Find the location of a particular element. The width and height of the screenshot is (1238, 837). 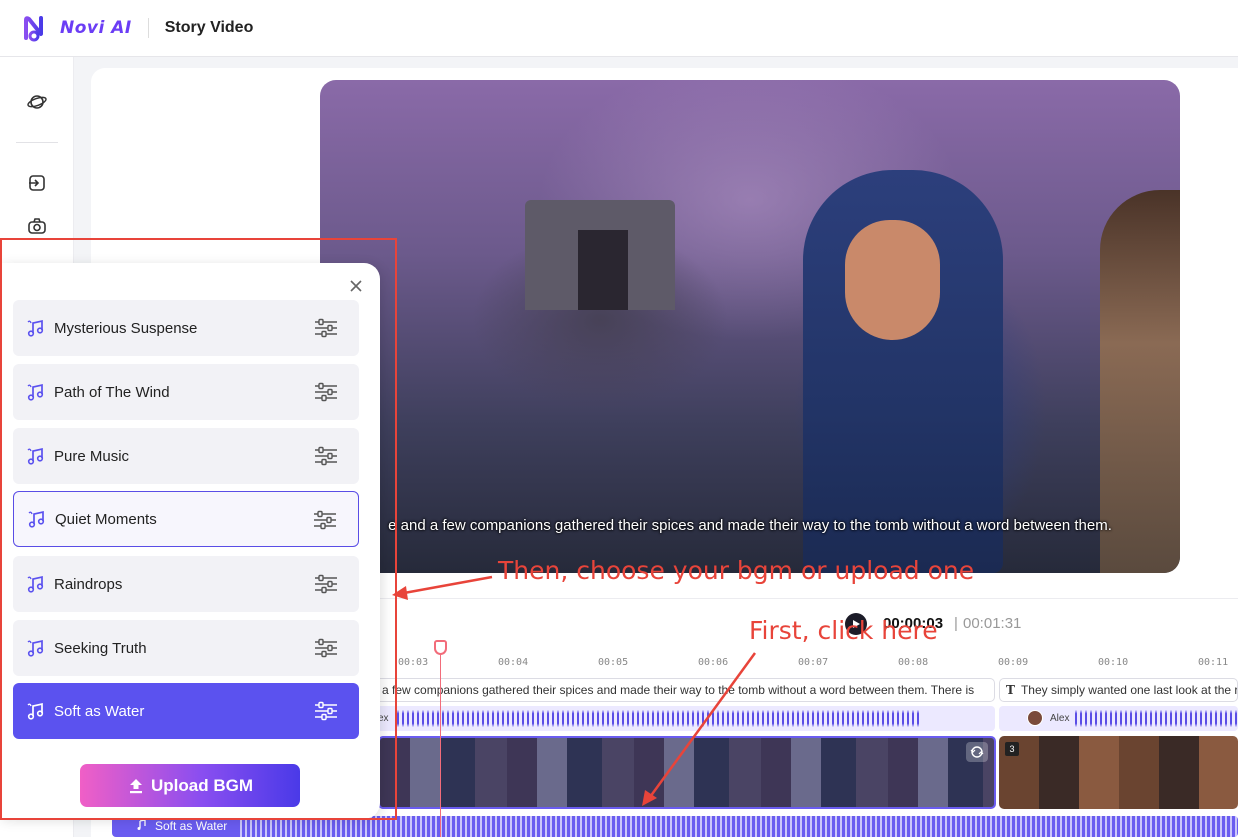

total-time: 00:01:31 is located at coordinates (992, 623).